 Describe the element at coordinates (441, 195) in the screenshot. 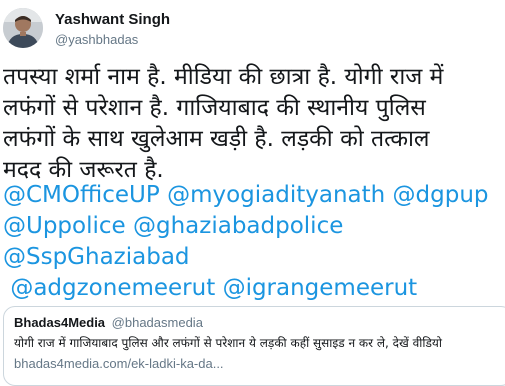

I see `mention-link: @dgpup` at that location.